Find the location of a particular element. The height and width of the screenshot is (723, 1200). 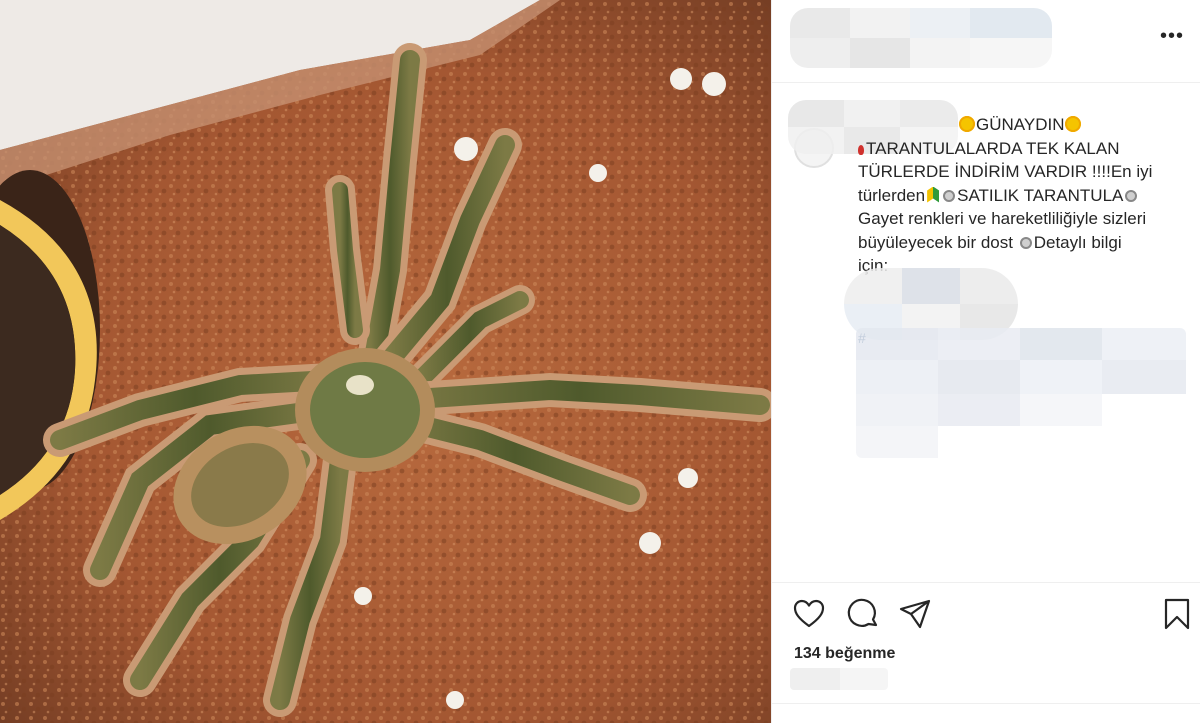

more-options-button: ••• is located at coordinates (1172, 36).